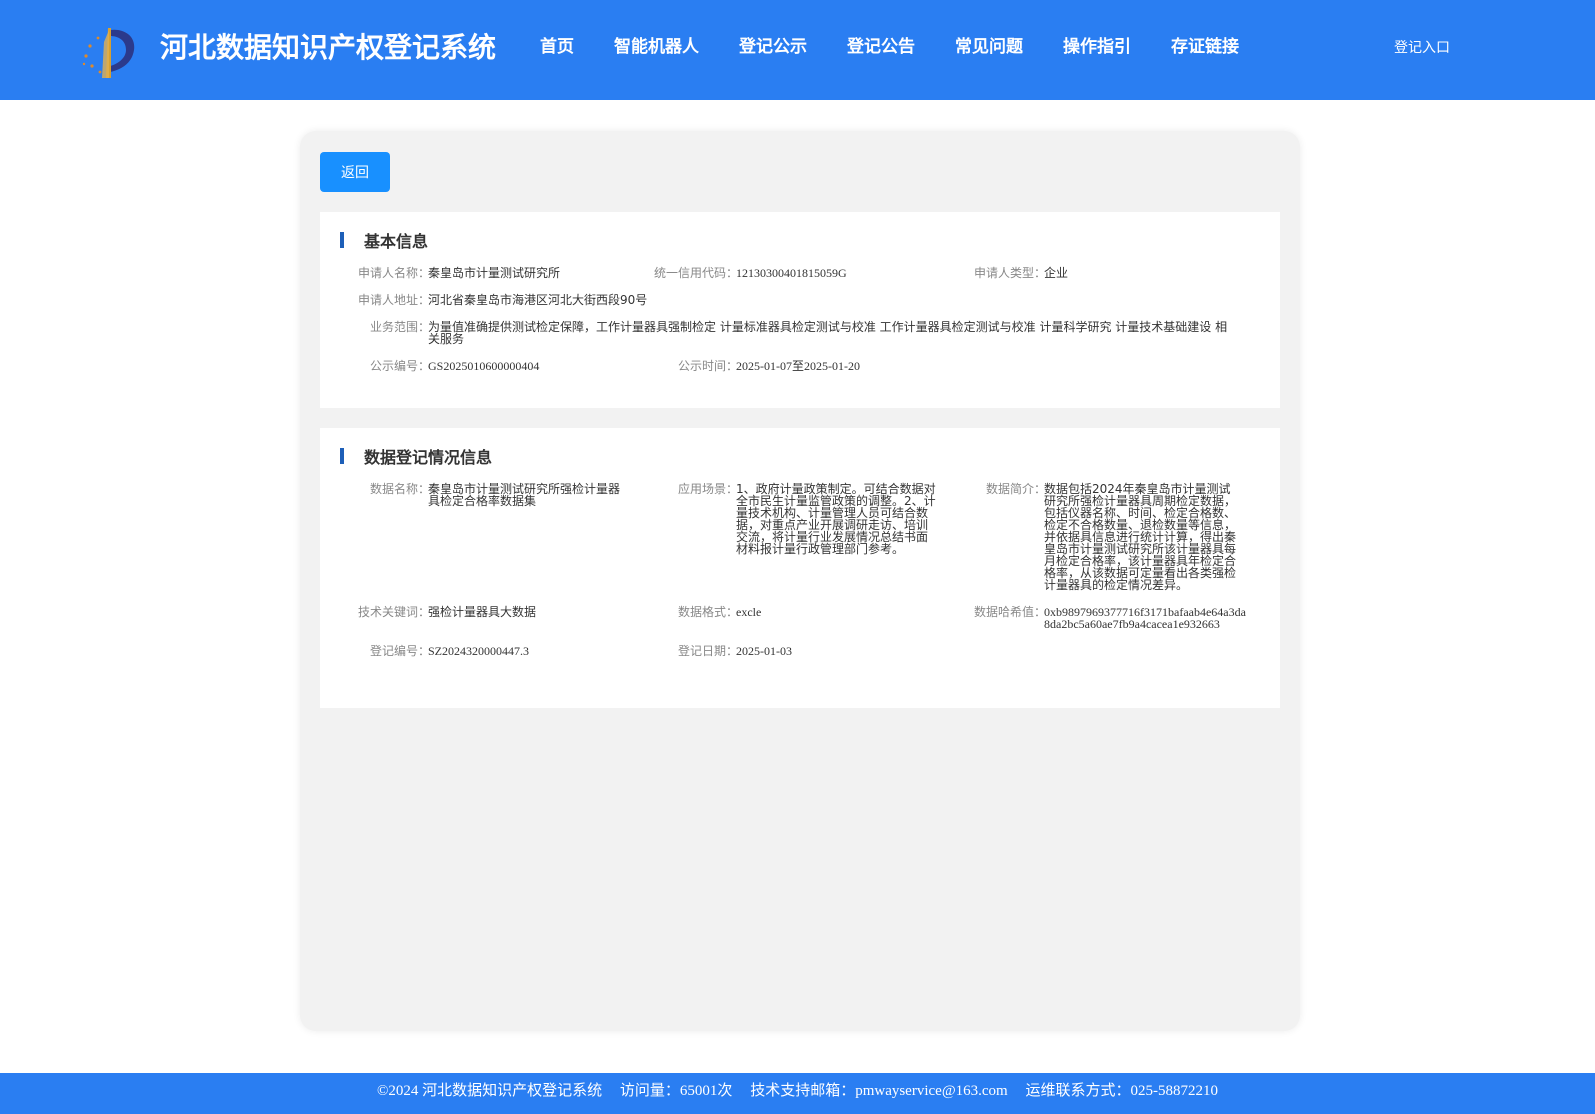  I want to click on reg-no-label: 登记编号：, so click(400, 651).